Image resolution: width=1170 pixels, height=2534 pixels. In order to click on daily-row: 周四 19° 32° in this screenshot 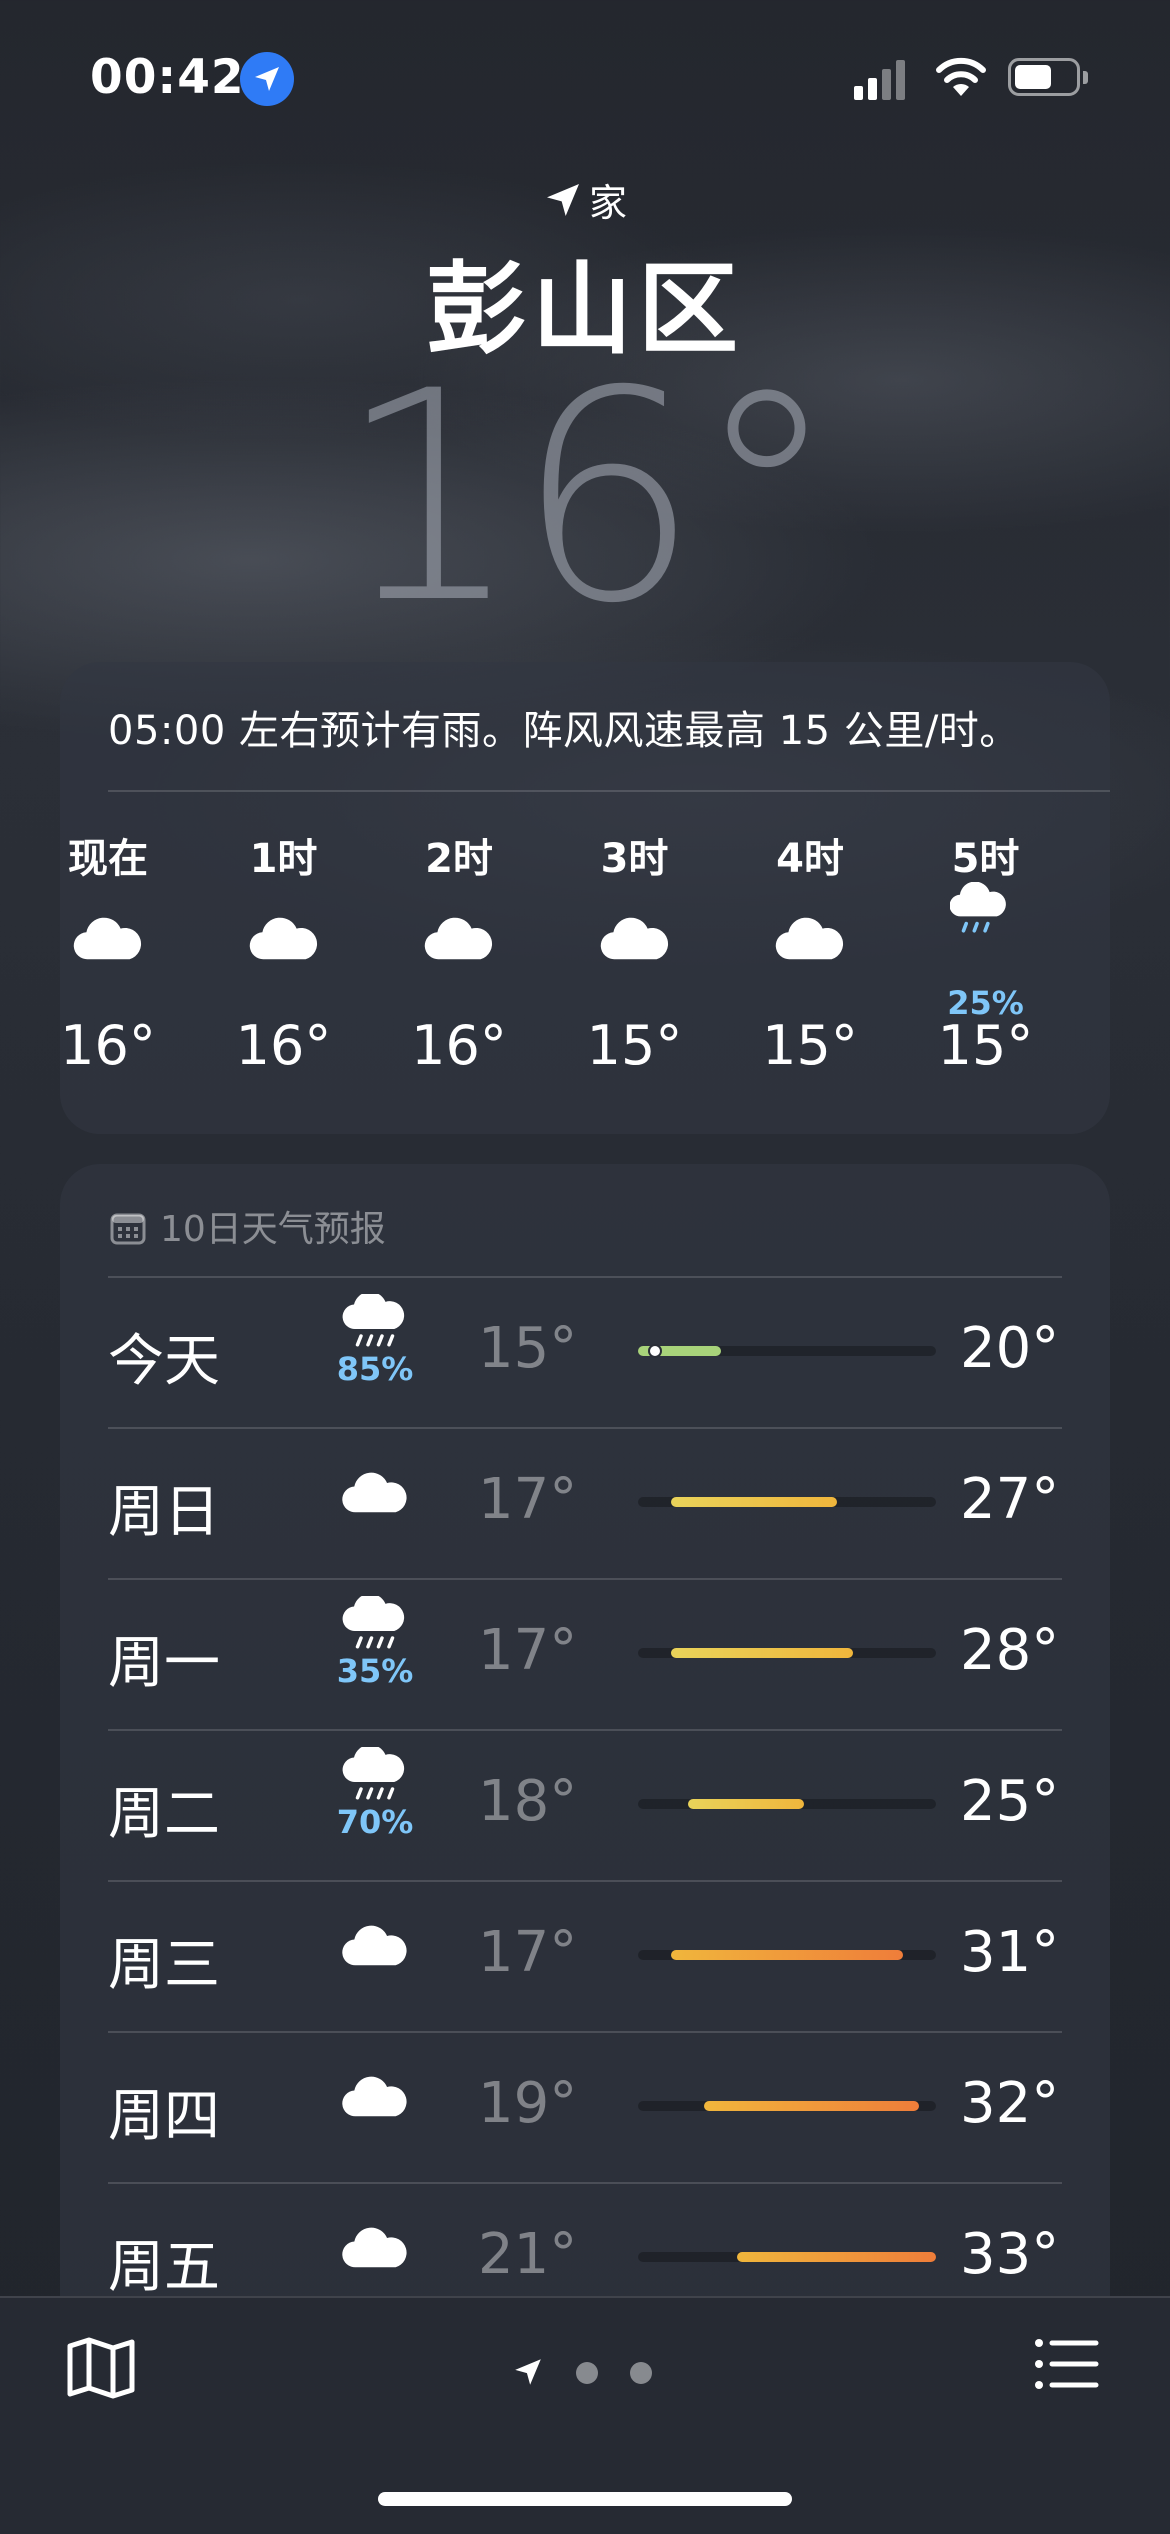, I will do `click(585, 2106)`.